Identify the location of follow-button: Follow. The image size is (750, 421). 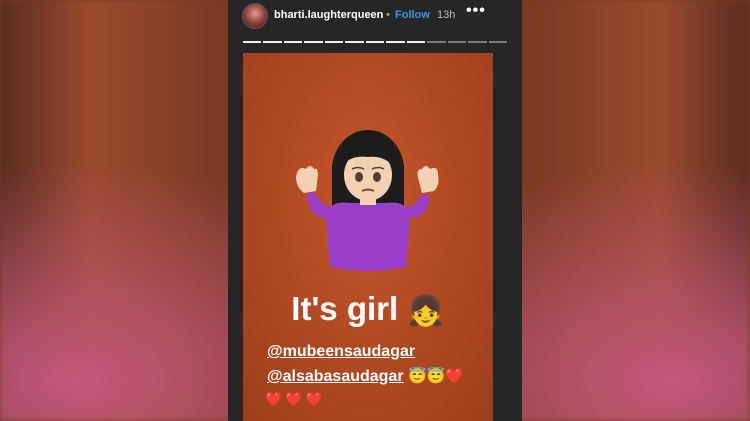
(412, 15).